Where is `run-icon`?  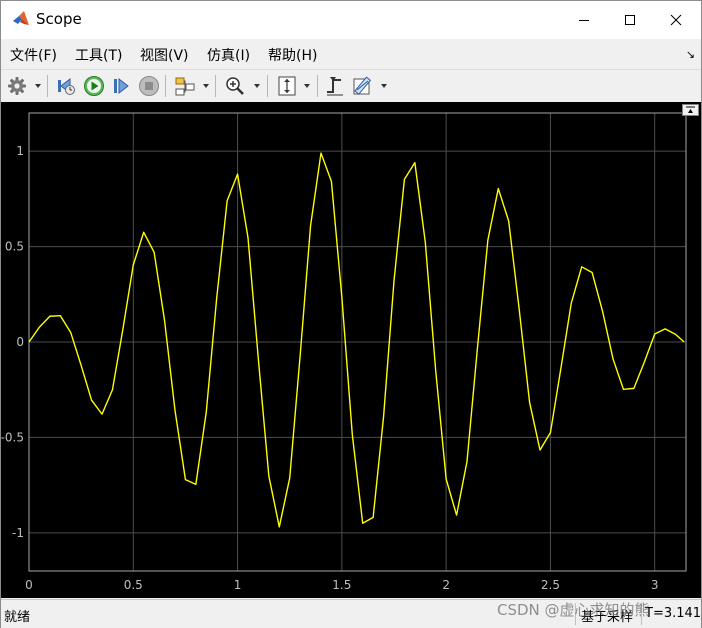 run-icon is located at coordinates (94, 86).